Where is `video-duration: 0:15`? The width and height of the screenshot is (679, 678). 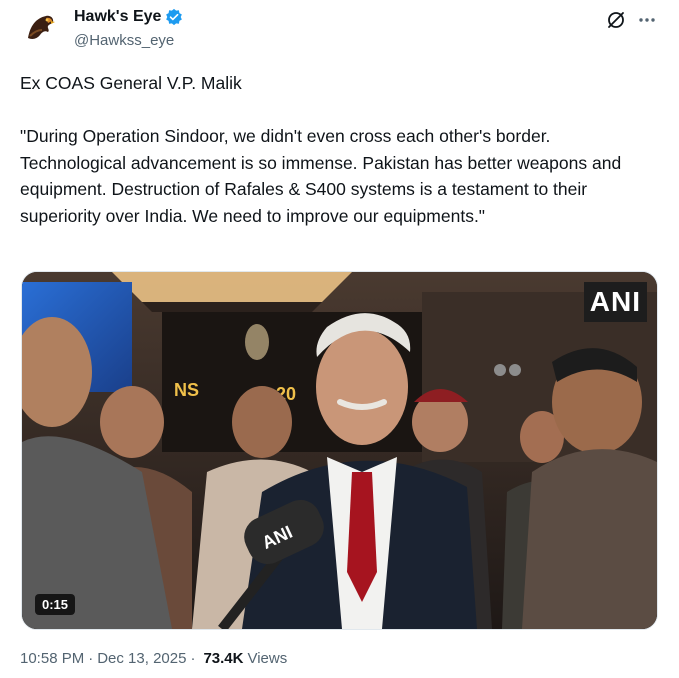 video-duration: 0:15 is located at coordinates (55, 604).